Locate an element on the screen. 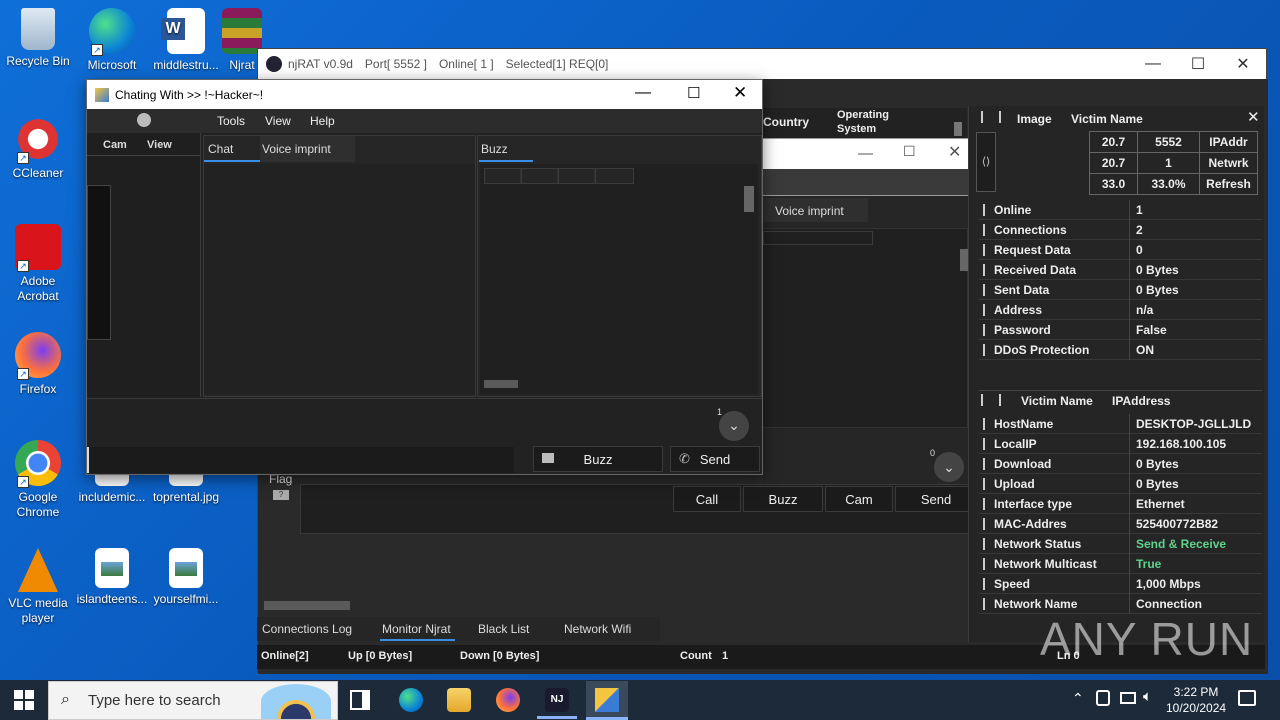 The image size is (1280, 720). menu-view: View is located at coordinates (278, 121).